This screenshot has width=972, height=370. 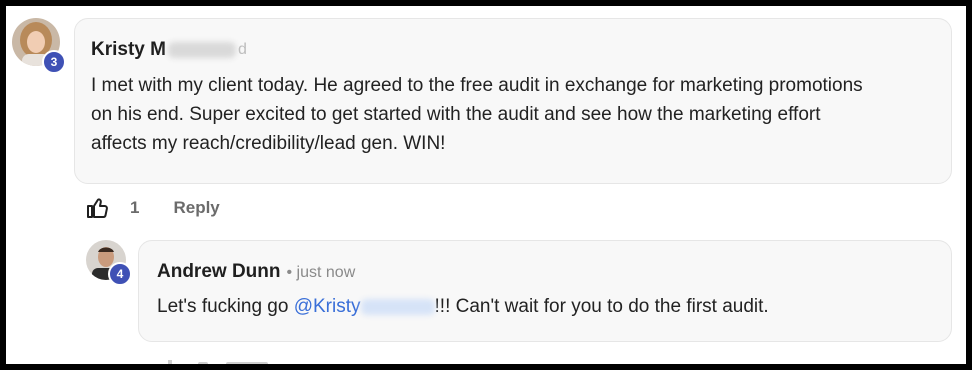 I want to click on avatar: 3, so click(x=39, y=46).